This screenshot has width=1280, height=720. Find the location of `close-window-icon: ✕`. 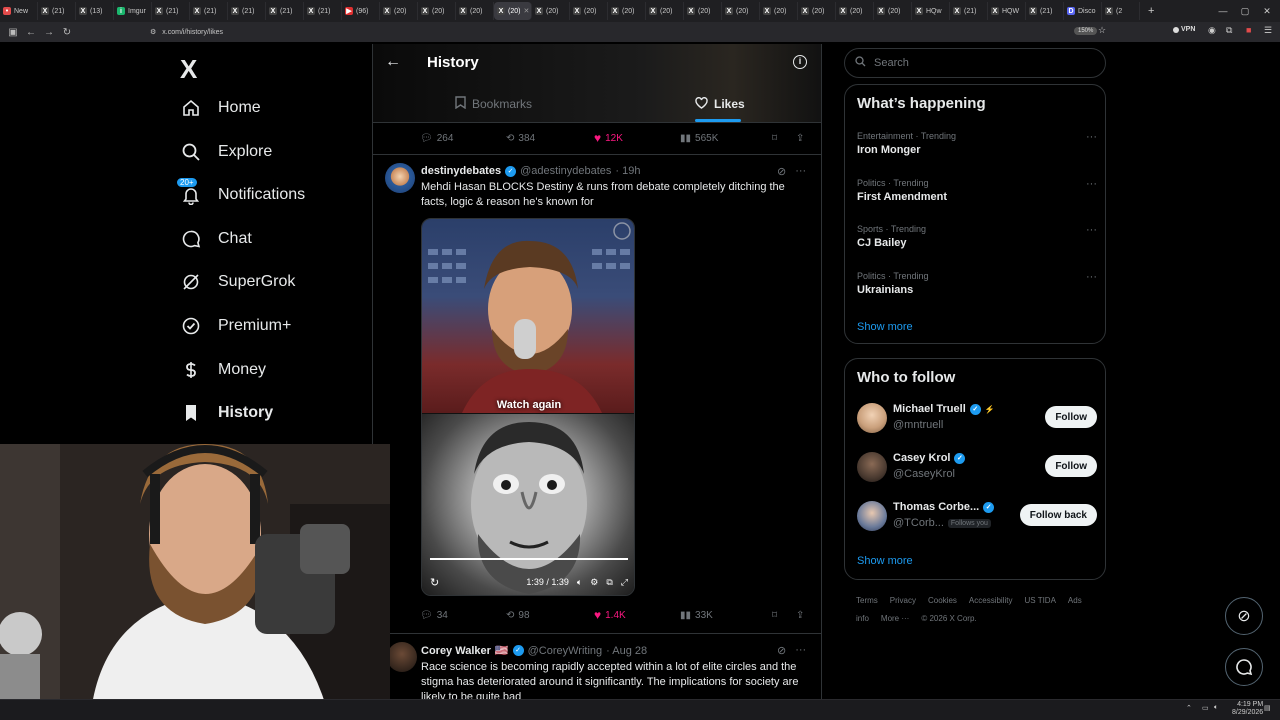

close-window-icon: ✕ is located at coordinates (1267, 11).